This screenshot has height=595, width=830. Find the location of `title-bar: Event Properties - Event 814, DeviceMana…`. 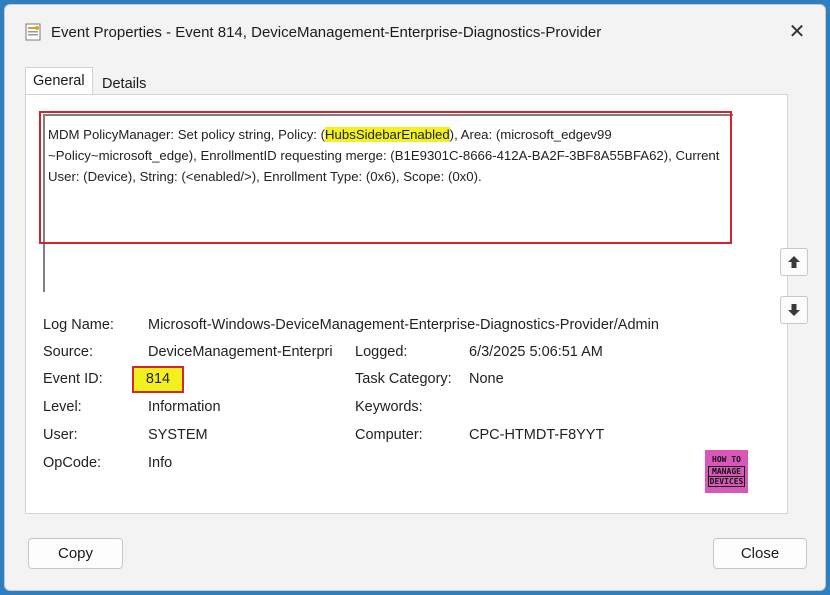

title-bar: Event Properties - Event 814, DeviceMana… is located at coordinates (415, 31).